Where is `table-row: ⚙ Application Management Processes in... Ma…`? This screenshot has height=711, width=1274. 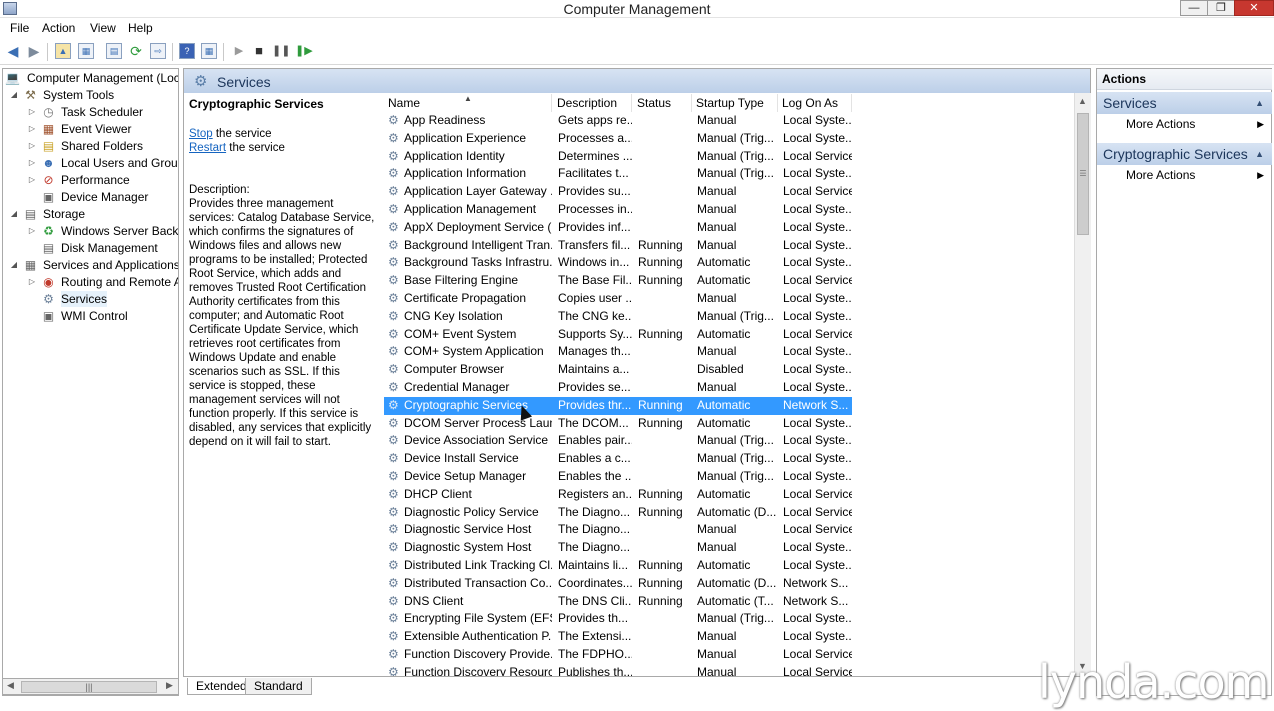
table-row: ⚙ Application Management Processes in... Ma… is located at coordinates (618, 210).